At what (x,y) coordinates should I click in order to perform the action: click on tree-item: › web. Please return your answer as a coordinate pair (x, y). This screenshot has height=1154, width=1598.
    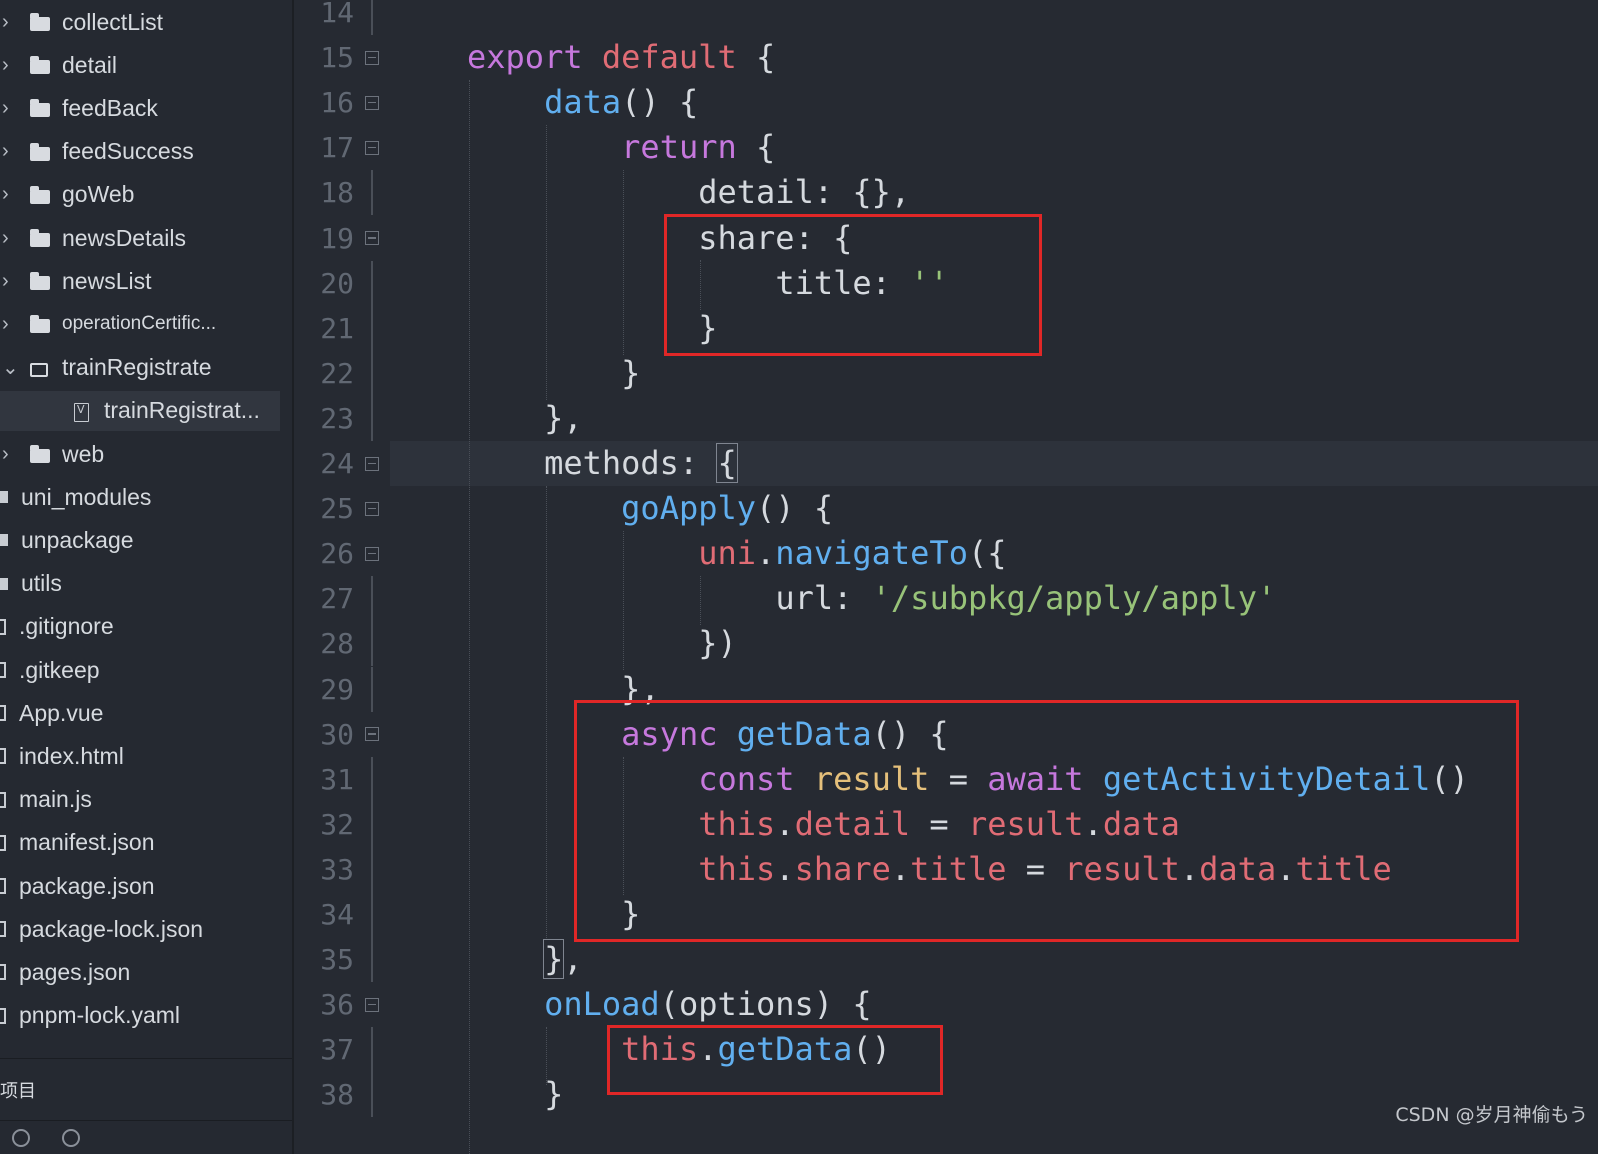
    Looking at the image, I should click on (140, 454).